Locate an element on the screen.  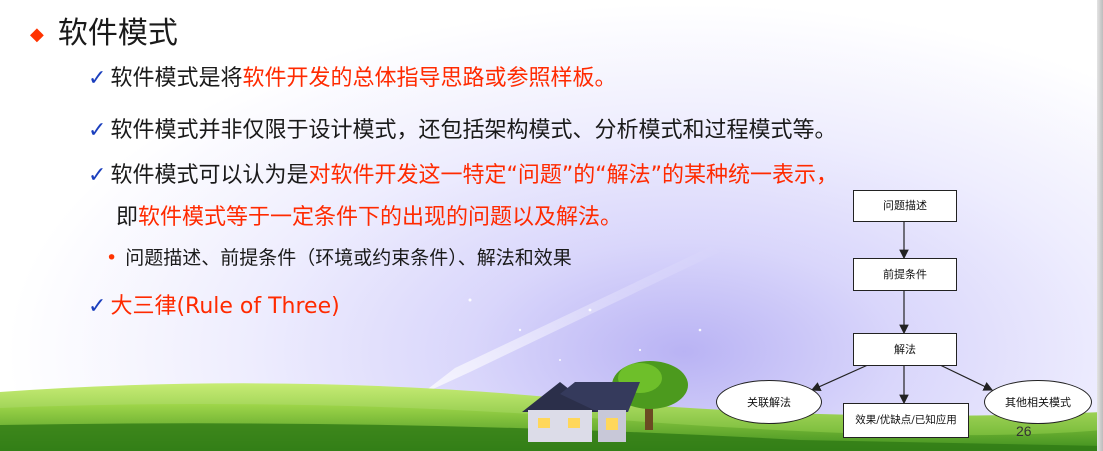
flow-node-problem: 问题描述 is located at coordinates (905, 206).